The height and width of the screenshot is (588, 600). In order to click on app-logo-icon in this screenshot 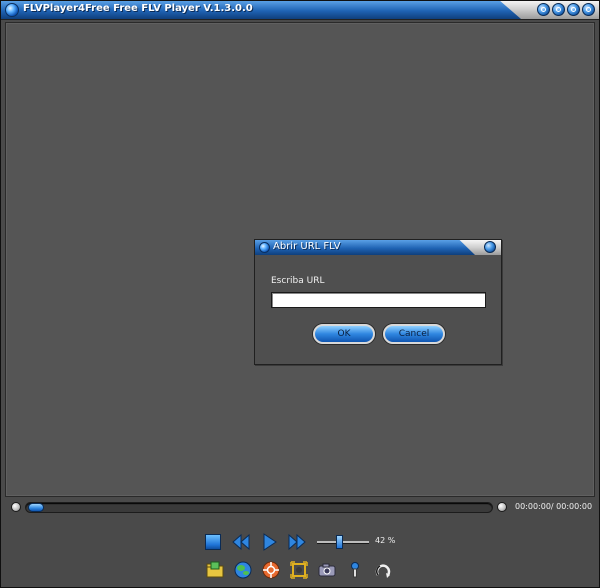, I will do `click(12, 10)`.